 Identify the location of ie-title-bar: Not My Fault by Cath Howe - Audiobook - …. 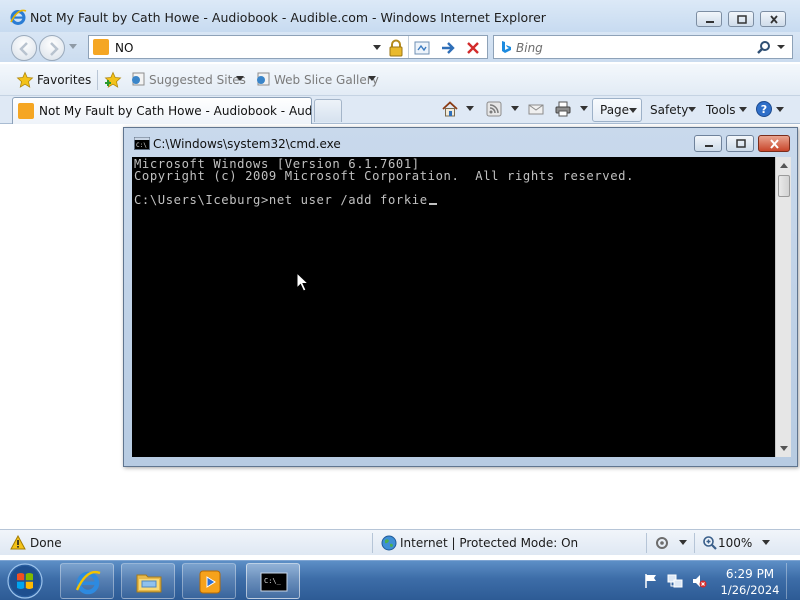
(400, 17).